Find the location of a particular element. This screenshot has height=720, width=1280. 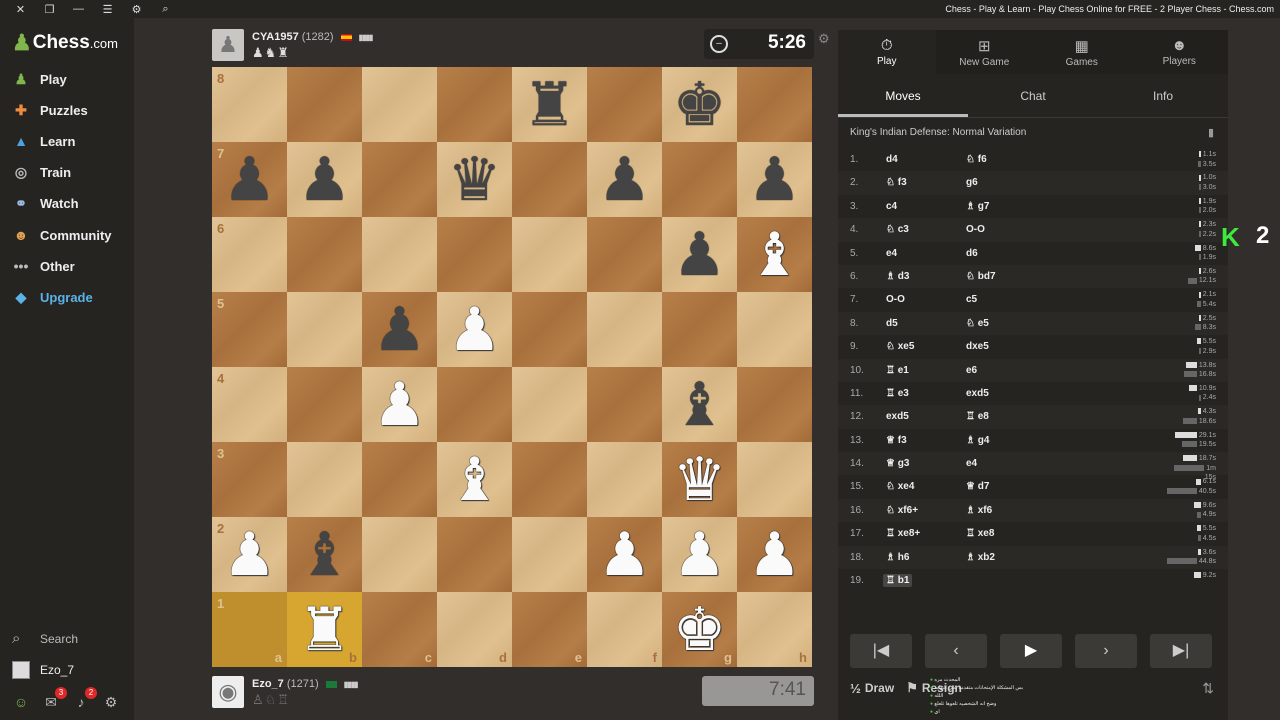

subtab-moves: Moves is located at coordinates (903, 95).